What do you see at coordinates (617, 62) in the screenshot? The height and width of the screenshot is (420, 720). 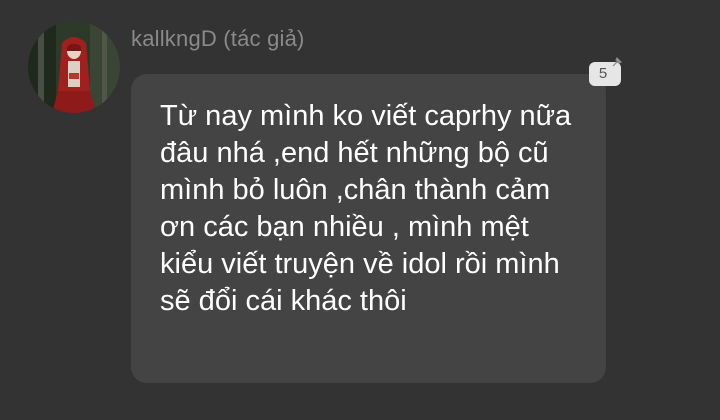 I see `pin-icon` at bounding box center [617, 62].